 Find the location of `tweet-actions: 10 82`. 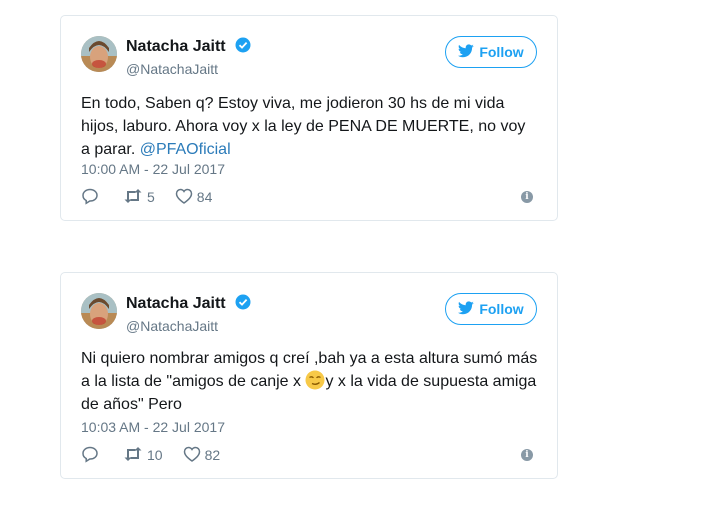

tweet-actions: 10 82 is located at coordinates (160, 455).